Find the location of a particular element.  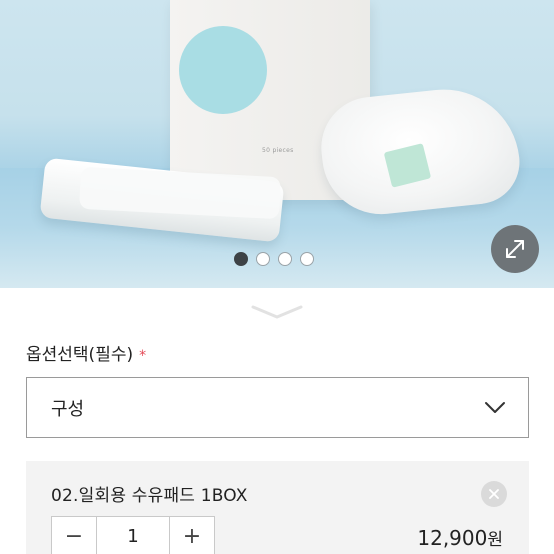

option-price-currency: 원 is located at coordinates (495, 540).